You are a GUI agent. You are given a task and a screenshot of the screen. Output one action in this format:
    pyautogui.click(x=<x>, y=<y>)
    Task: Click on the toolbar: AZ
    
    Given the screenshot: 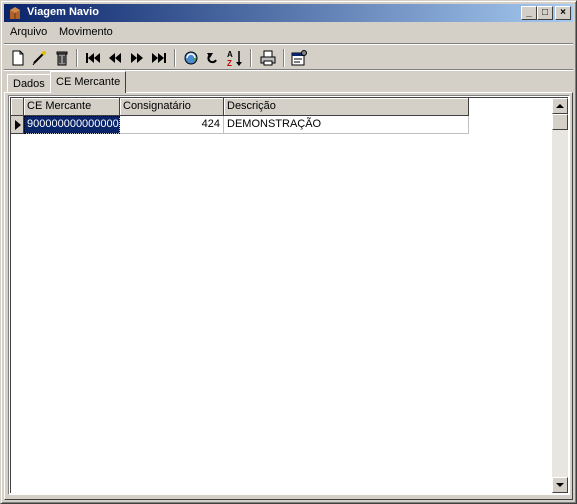 What is the action you would take?
    pyautogui.click(x=288, y=58)
    